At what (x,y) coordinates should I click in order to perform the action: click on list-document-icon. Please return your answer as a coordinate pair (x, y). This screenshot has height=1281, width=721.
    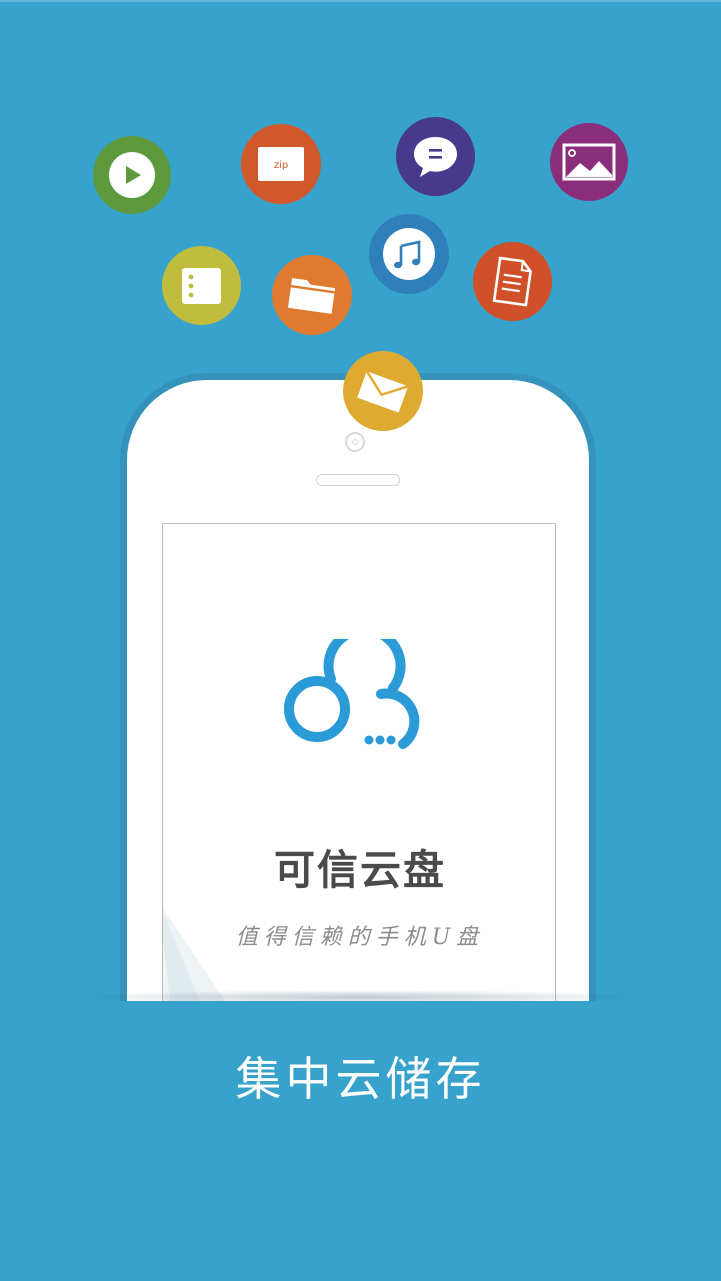
    Looking at the image, I should click on (201, 285).